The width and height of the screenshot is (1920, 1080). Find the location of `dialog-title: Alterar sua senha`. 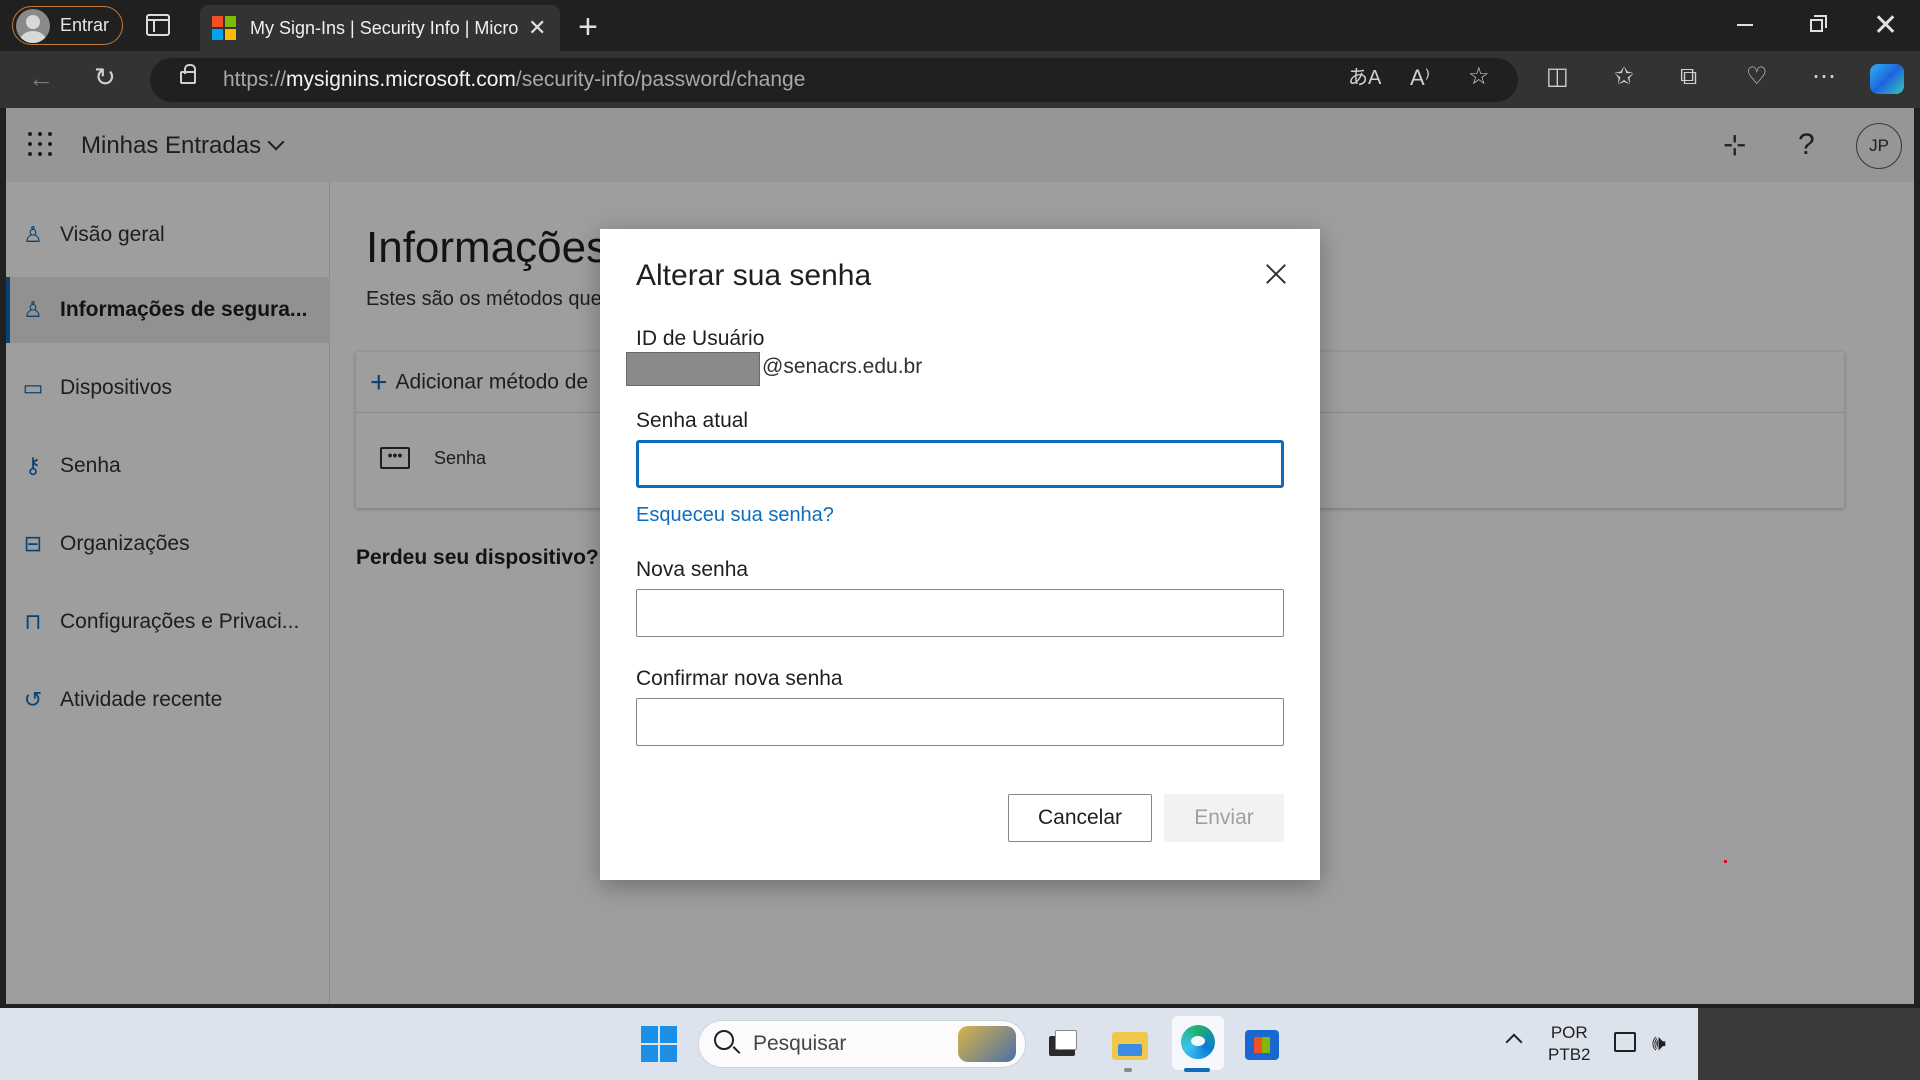

dialog-title: Alterar sua senha is located at coordinates (754, 275).